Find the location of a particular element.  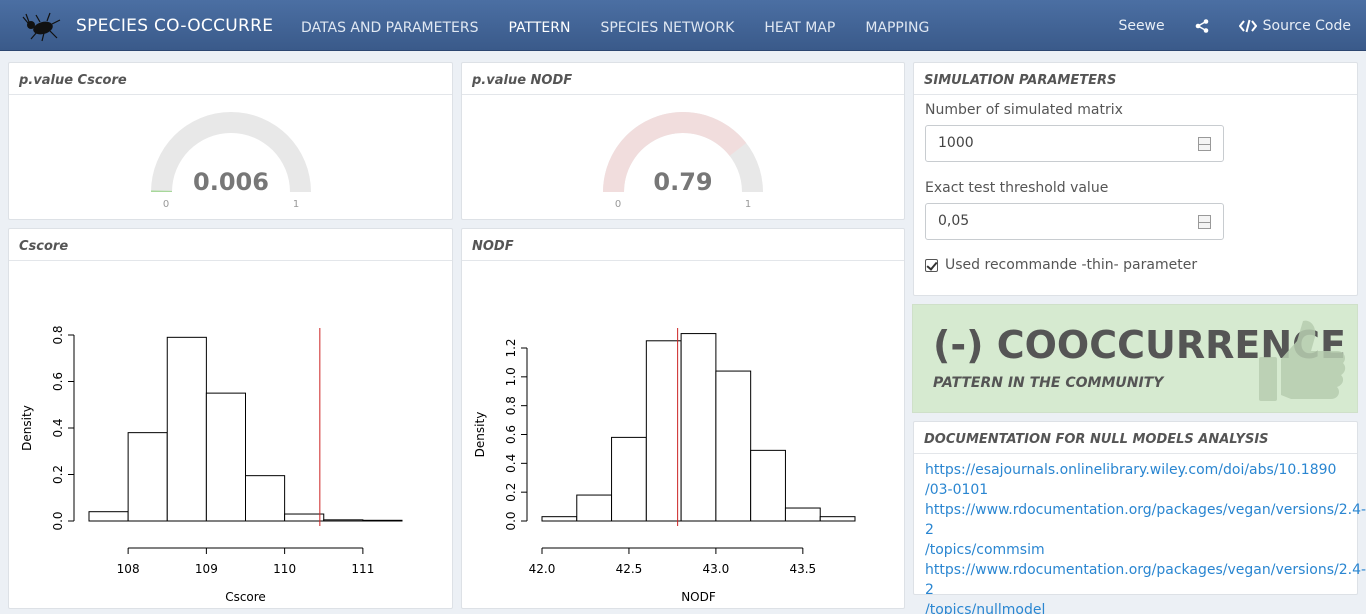

app-title: SPECIES CO-OCCURRE is located at coordinates (175, 26).